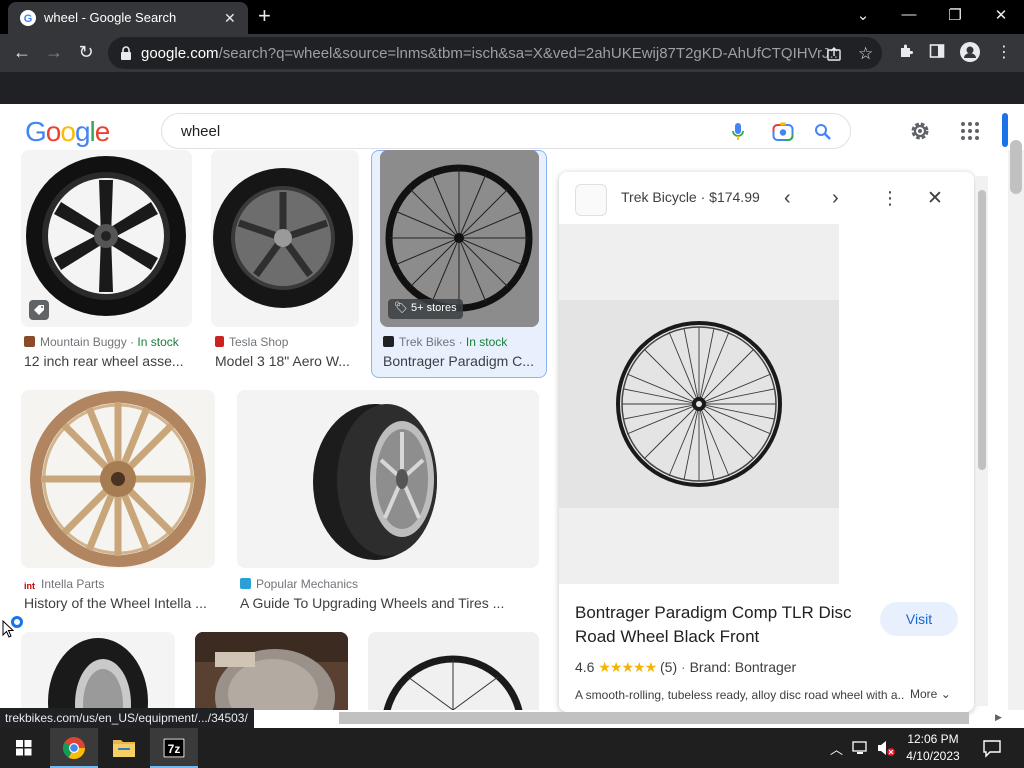 This screenshot has height=768, width=1024. Describe the element at coordinates (992, 748) in the screenshot. I see `action-center-notification-icon` at that location.